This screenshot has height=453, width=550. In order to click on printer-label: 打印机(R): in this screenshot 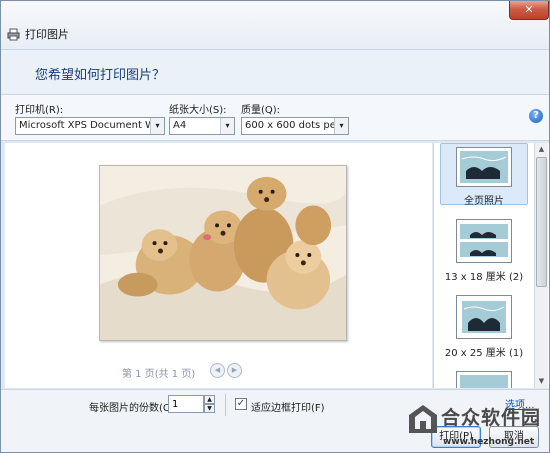, I will do `click(39, 110)`.